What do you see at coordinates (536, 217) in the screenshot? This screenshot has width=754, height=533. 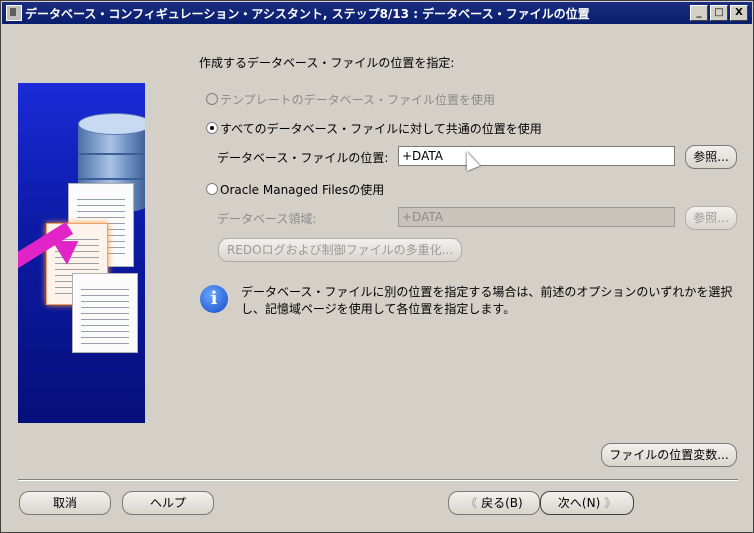 I see `db-area-input: +DATA` at bounding box center [536, 217].